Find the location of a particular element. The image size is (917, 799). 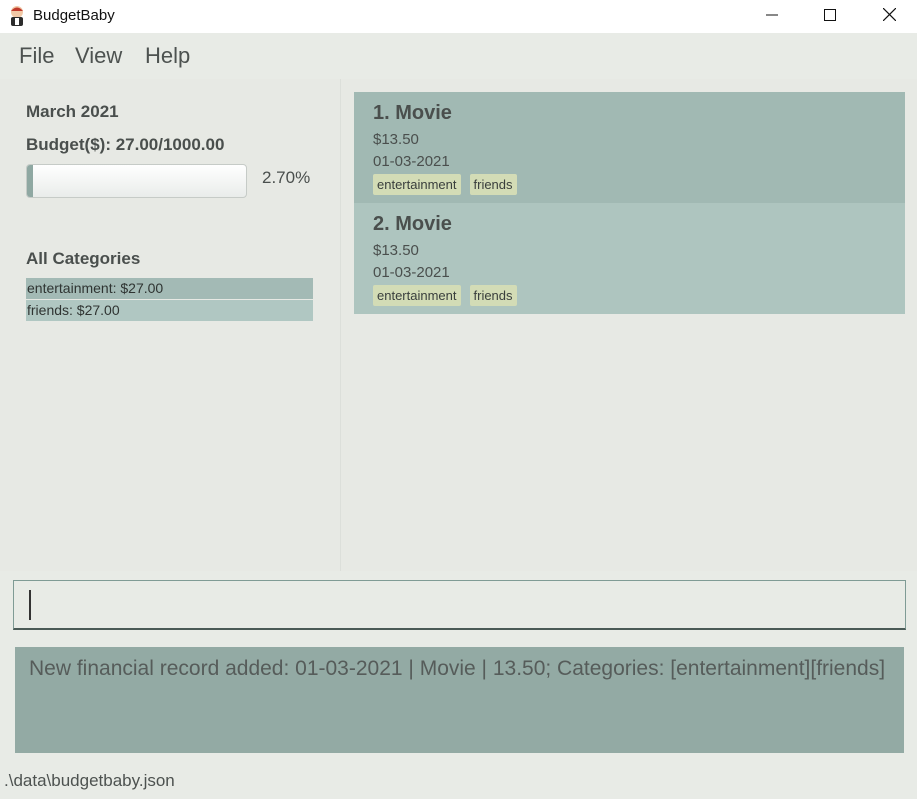

minimize-icon is located at coordinates (772, 17).